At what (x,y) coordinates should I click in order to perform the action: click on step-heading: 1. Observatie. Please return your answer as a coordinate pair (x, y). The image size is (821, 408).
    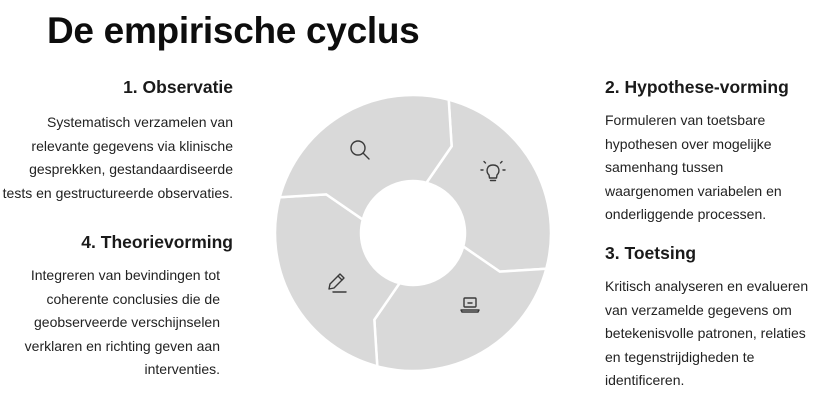
    Looking at the image, I should click on (178, 87).